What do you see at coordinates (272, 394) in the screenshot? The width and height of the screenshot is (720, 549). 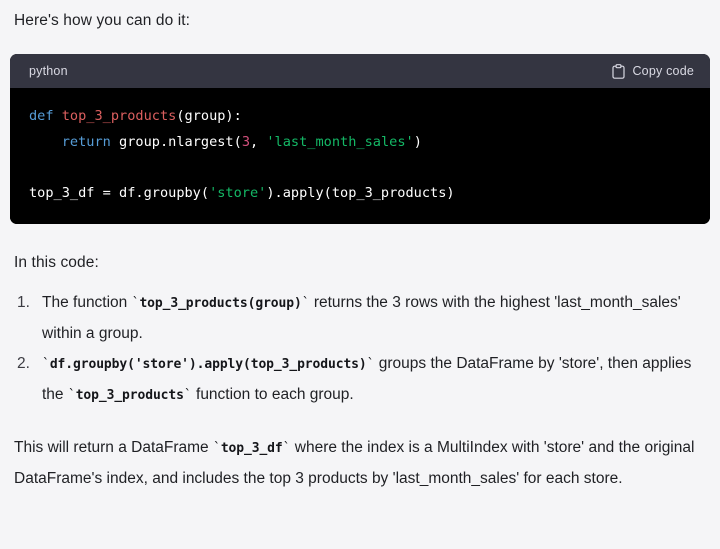 I see `text-run: function to each group.` at bounding box center [272, 394].